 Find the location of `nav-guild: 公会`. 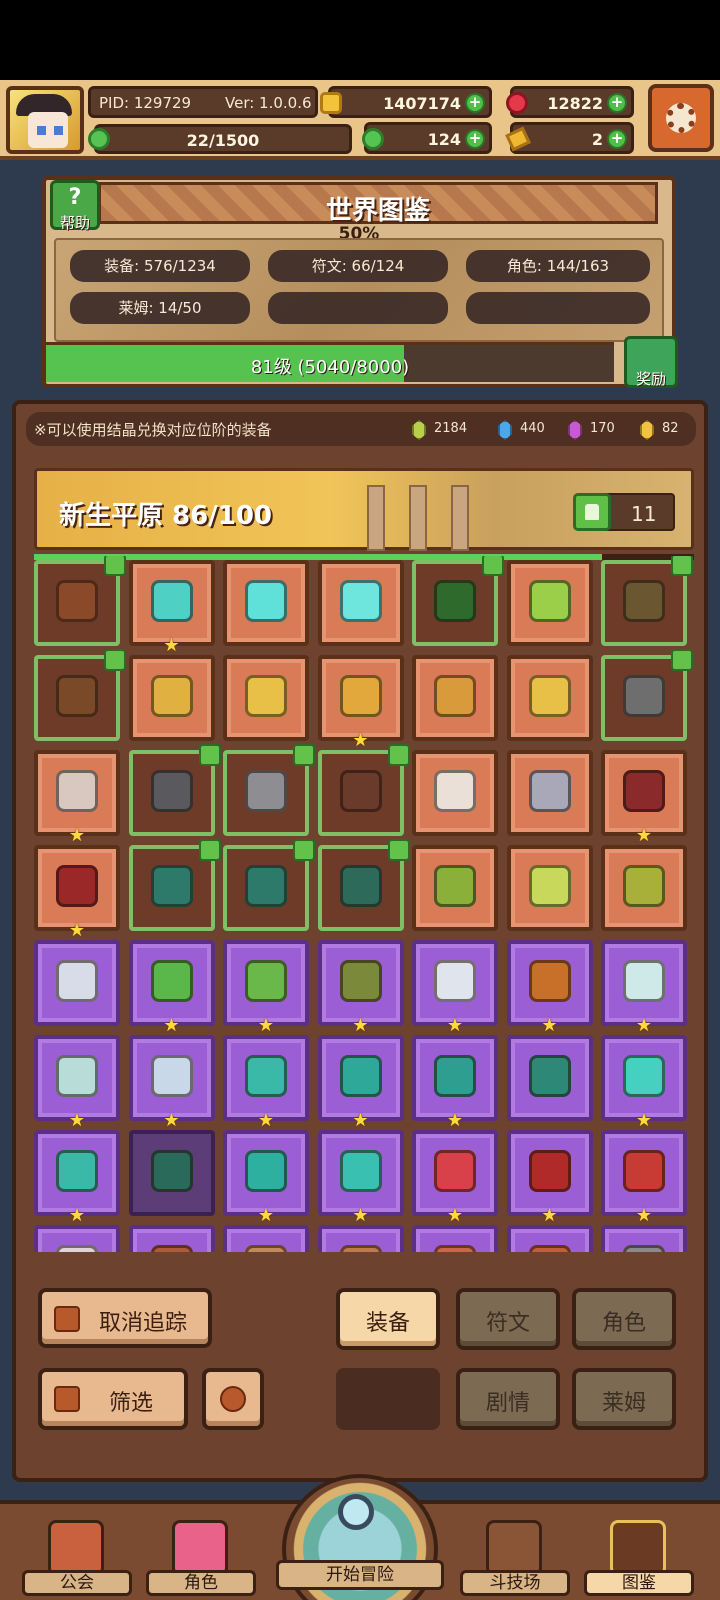

nav-guild: 公会 is located at coordinates (77, 1560).